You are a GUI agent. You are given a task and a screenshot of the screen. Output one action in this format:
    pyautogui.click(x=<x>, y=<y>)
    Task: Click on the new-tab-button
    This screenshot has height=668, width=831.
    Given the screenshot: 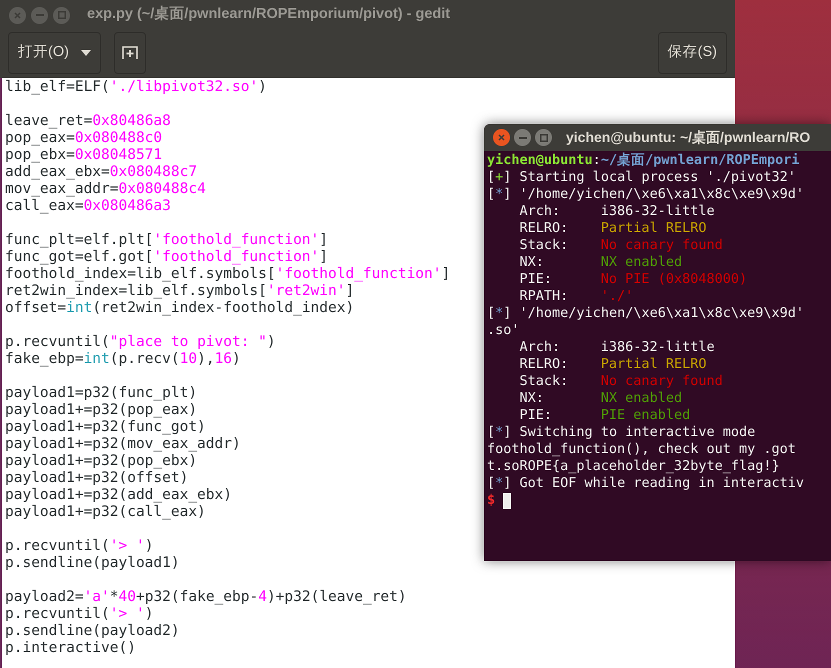 What is the action you would take?
    pyautogui.click(x=130, y=53)
    